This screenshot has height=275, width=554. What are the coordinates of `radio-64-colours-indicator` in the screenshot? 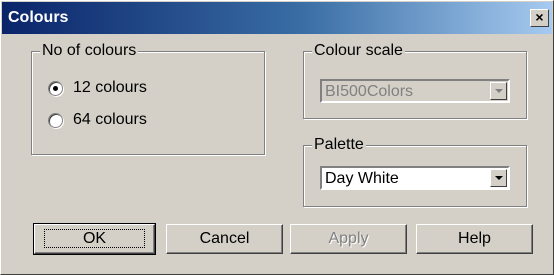 It's located at (55, 120).